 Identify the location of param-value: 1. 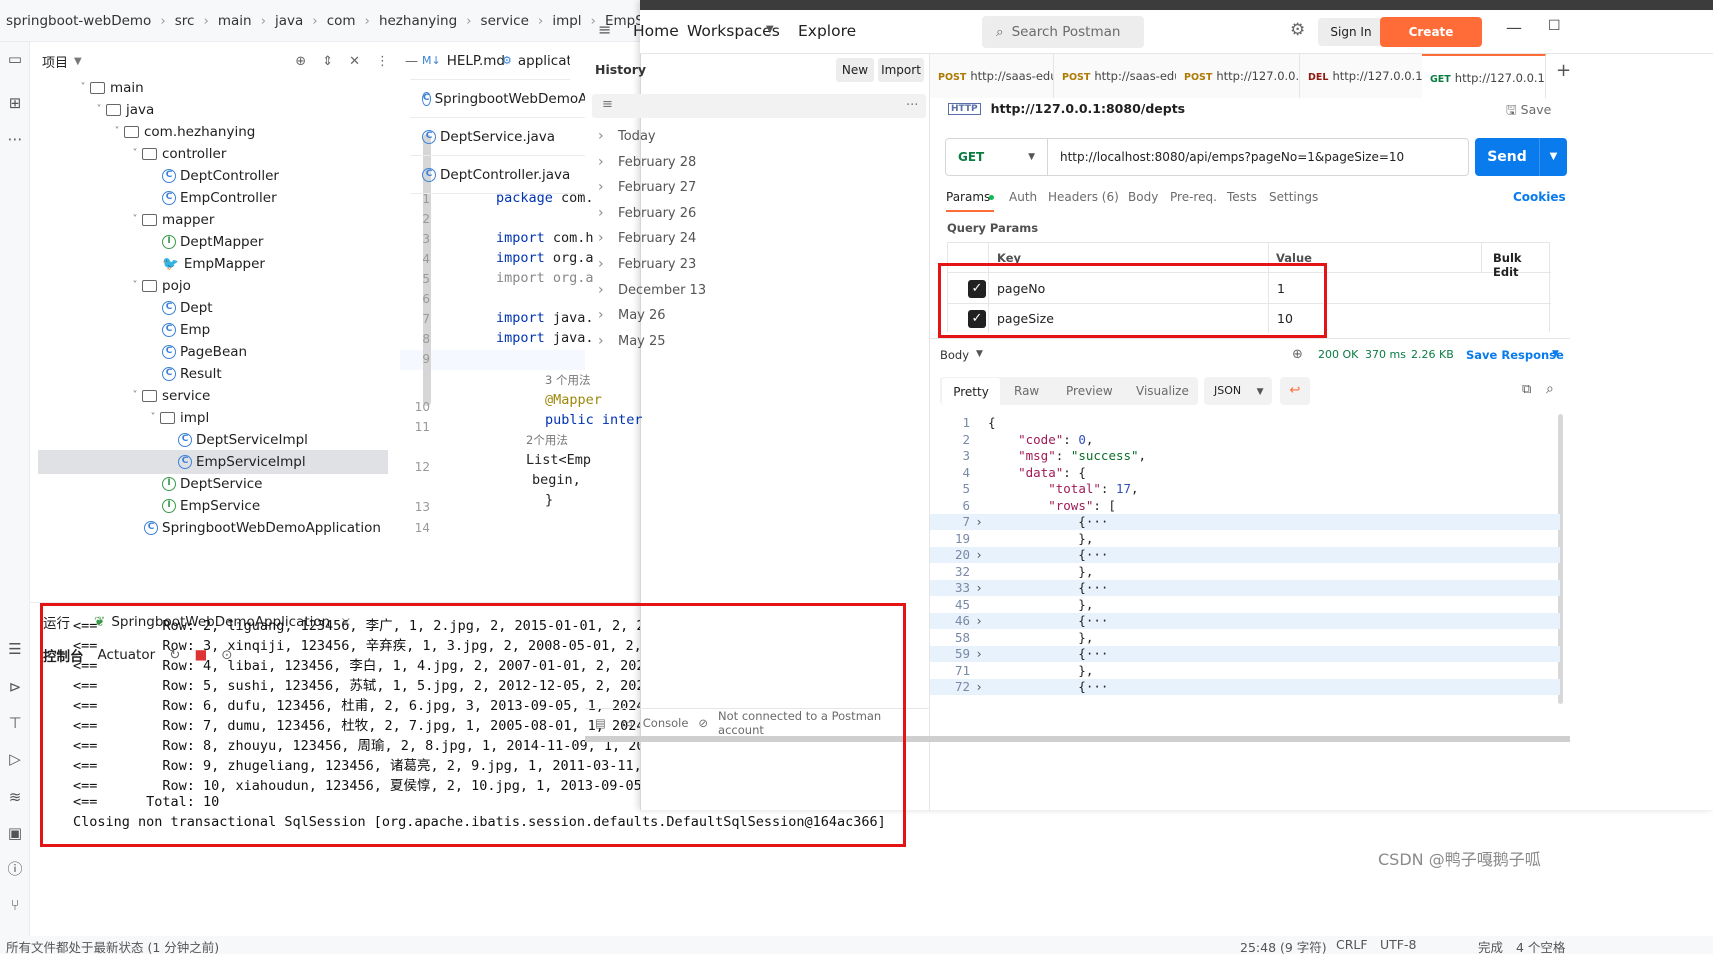
(1281, 288).